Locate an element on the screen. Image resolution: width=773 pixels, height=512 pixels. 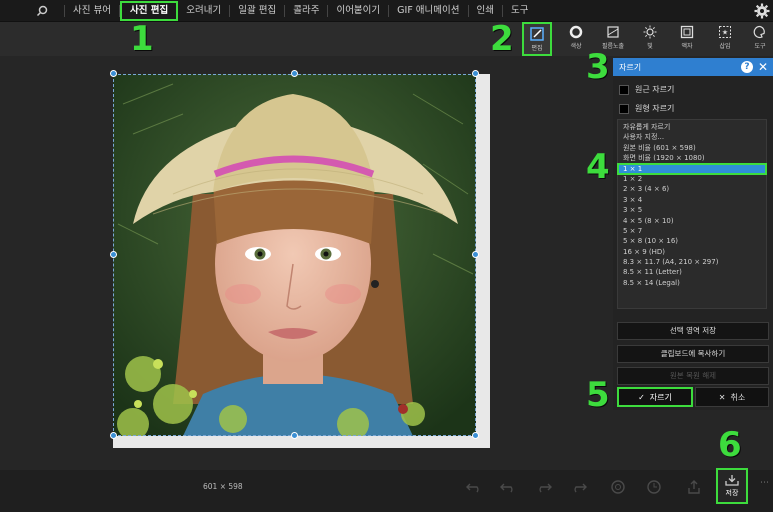
copy-clipboard-button: 클립보드에 복사하기 is located at coordinates (693, 354).